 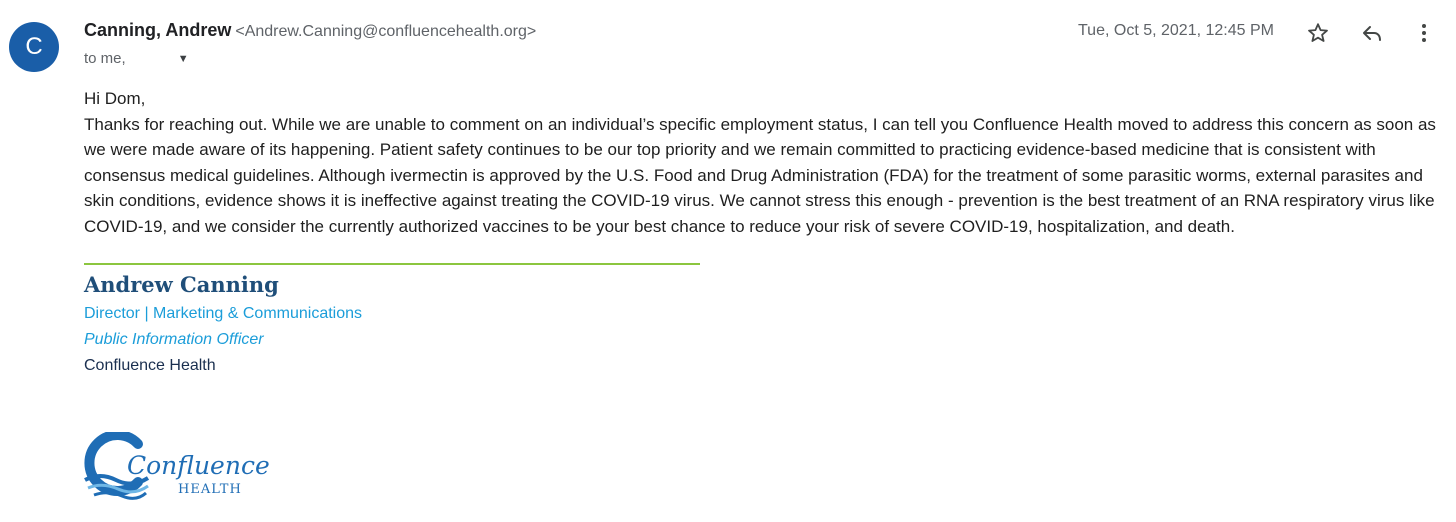 I want to click on more-options-button, so click(x=1424, y=33).